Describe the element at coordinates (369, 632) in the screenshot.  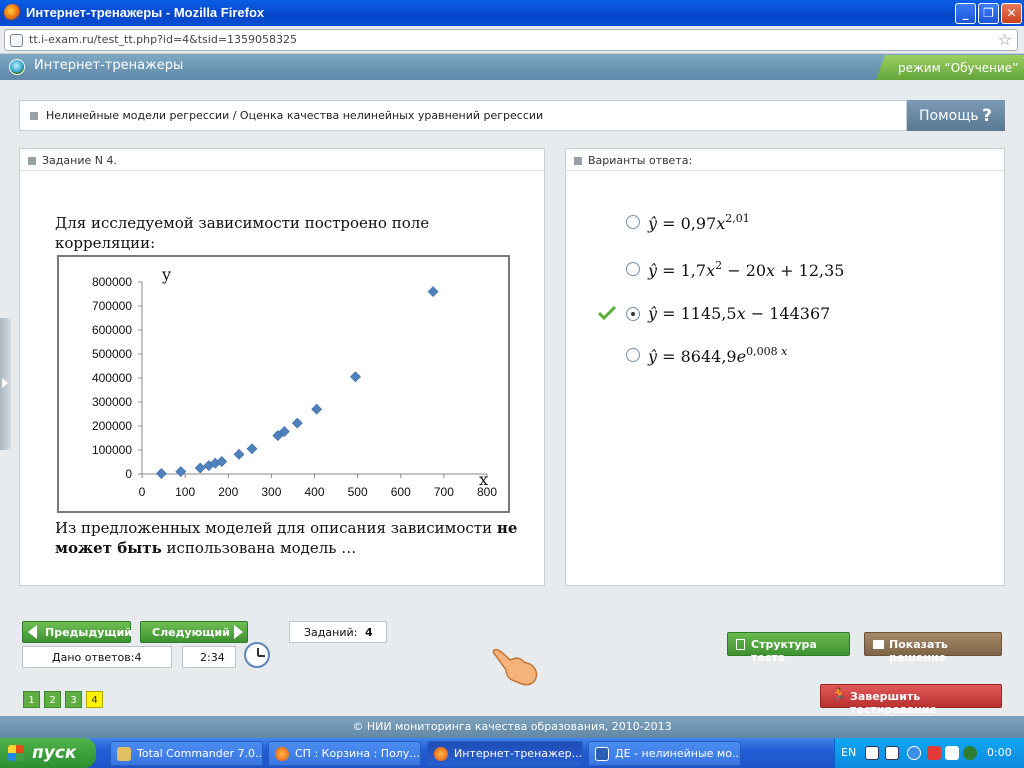
I see `tasks-count: 4` at that location.